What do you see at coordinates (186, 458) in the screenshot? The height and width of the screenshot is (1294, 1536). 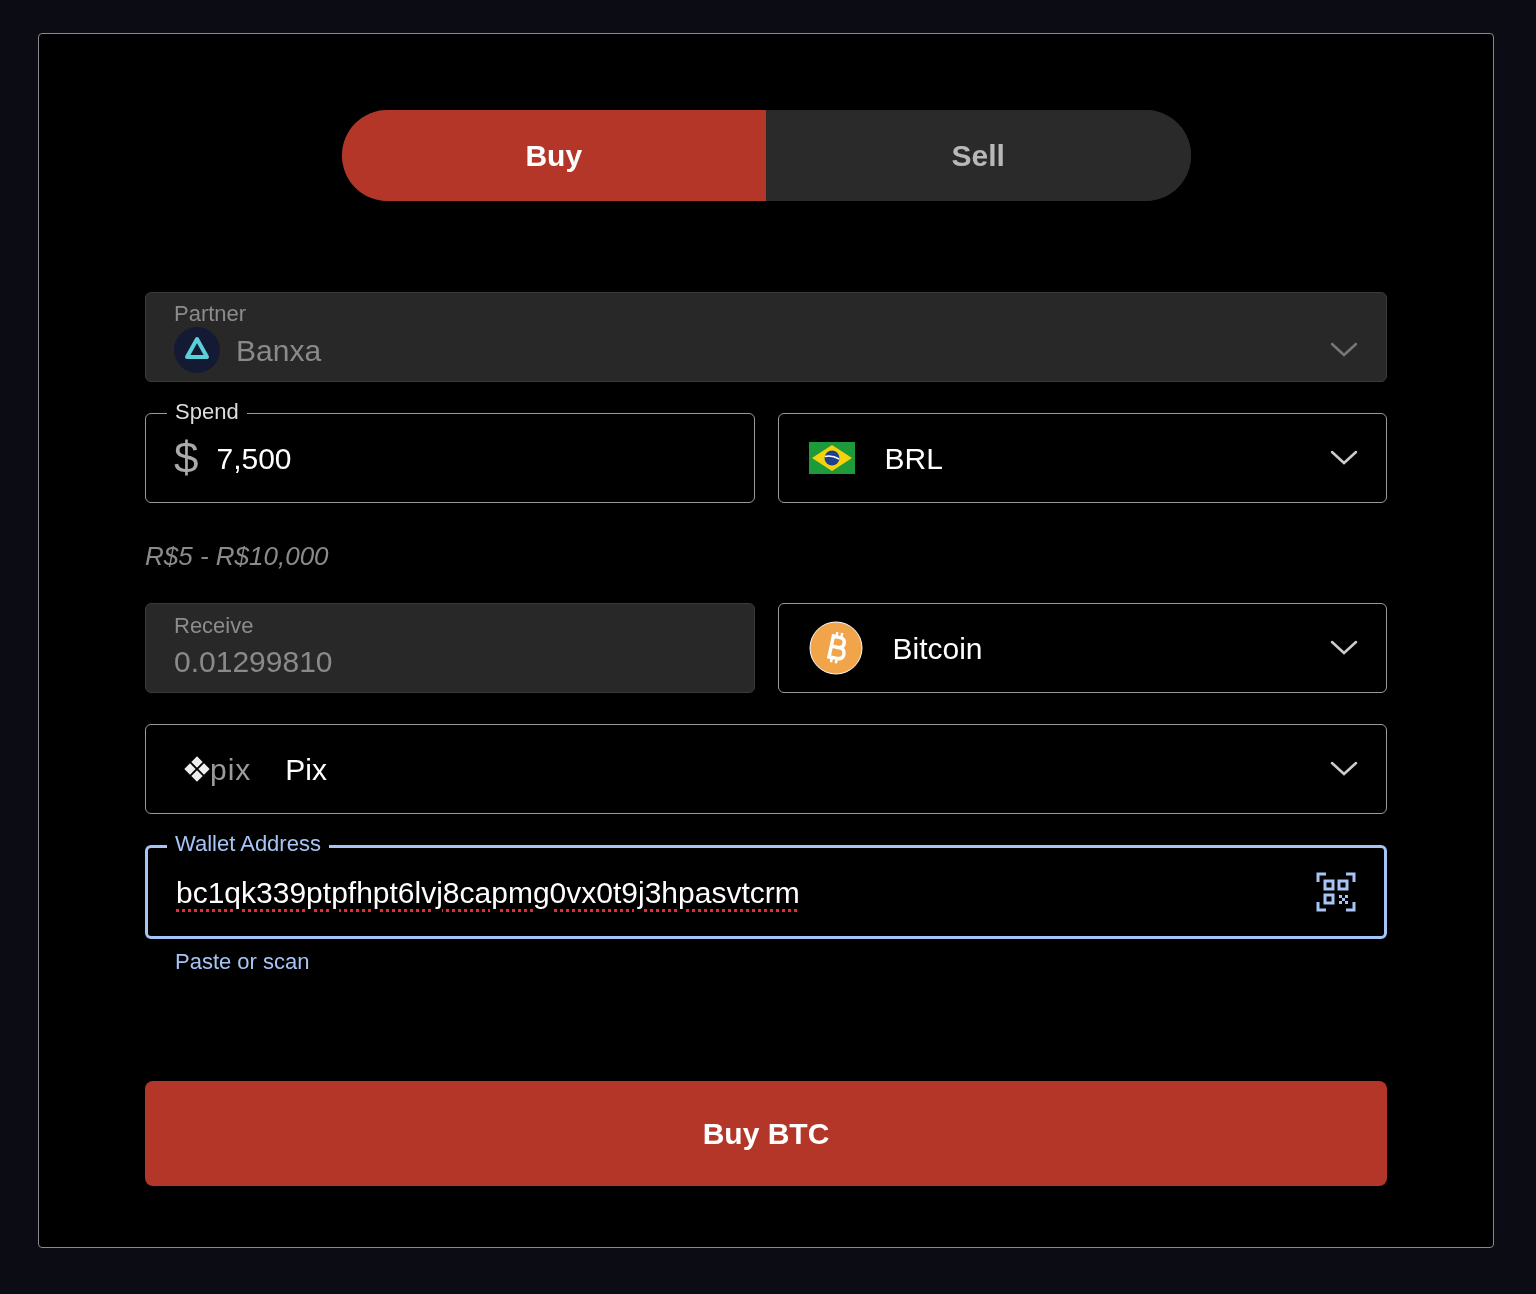 I see `currency-symbol: $` at bounding box center [186, 458].